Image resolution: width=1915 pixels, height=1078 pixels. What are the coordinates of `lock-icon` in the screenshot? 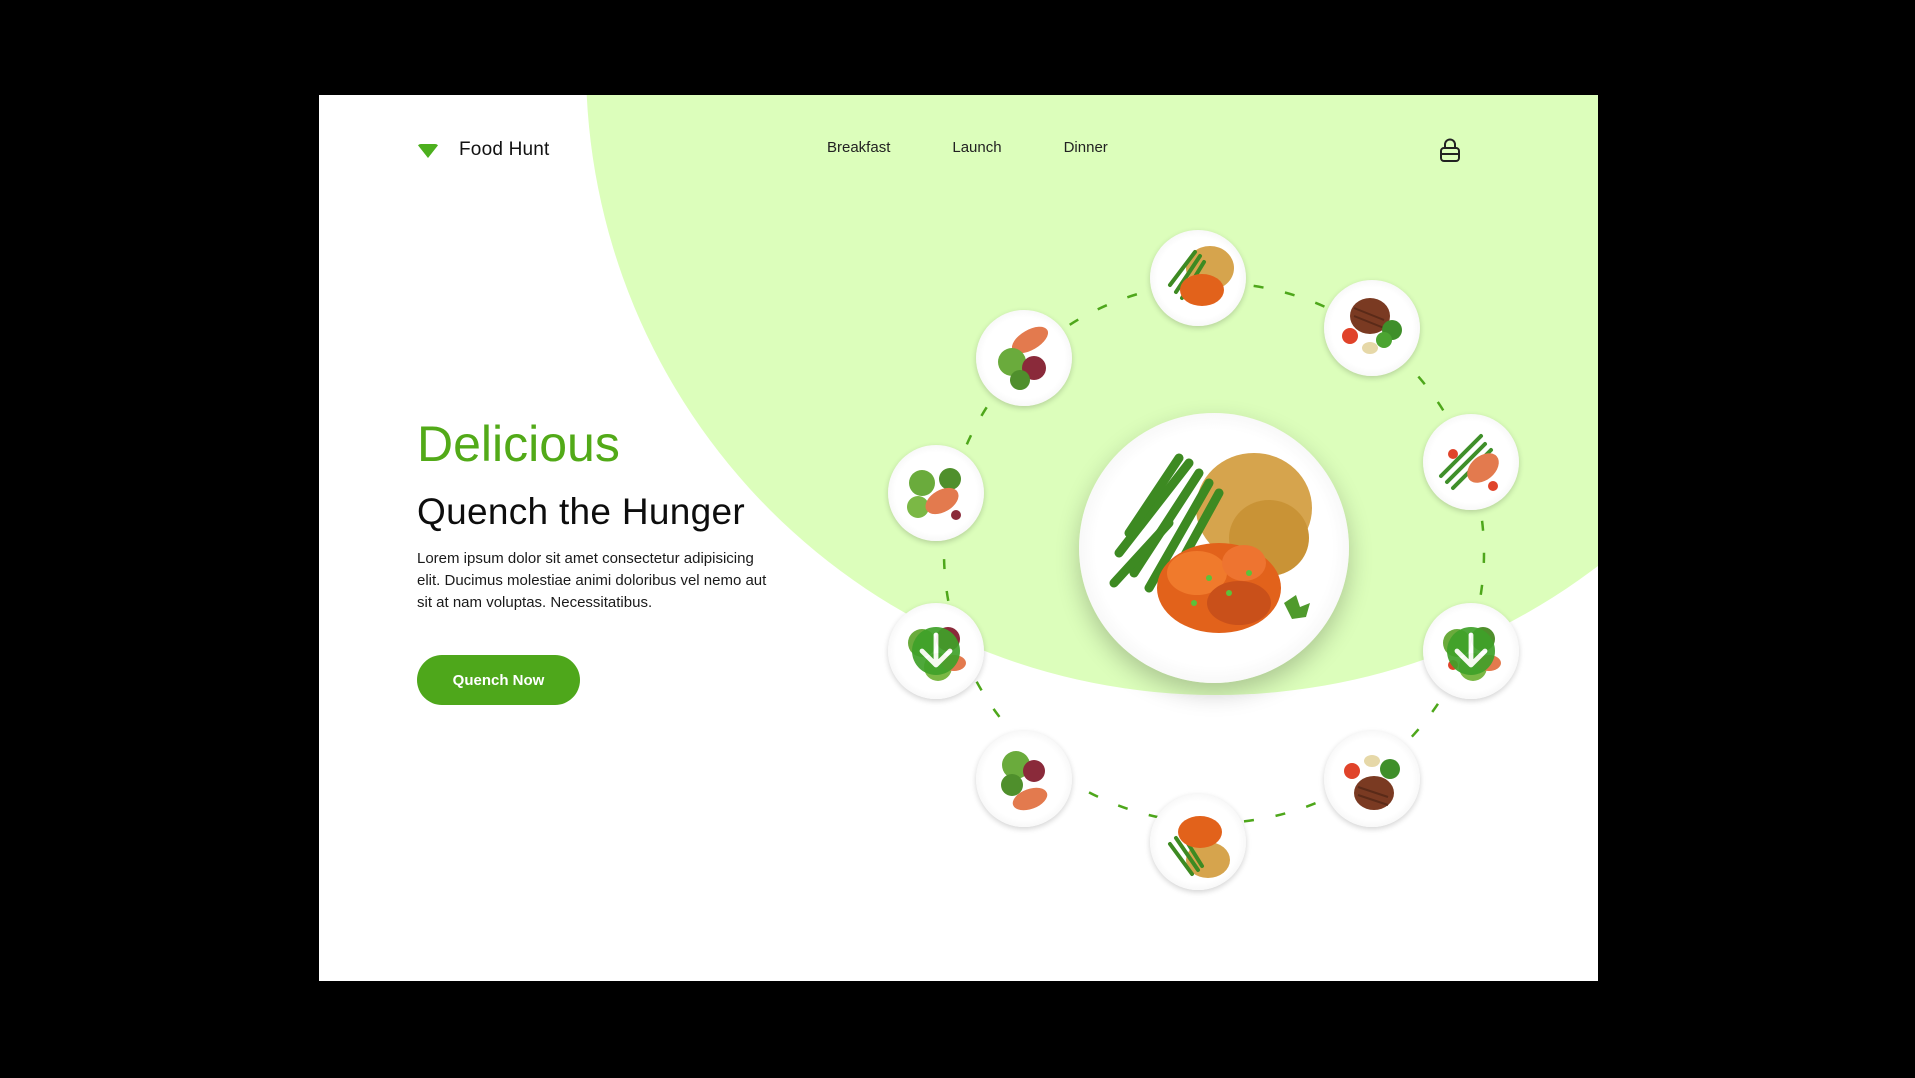 It's located at (1450, 150).